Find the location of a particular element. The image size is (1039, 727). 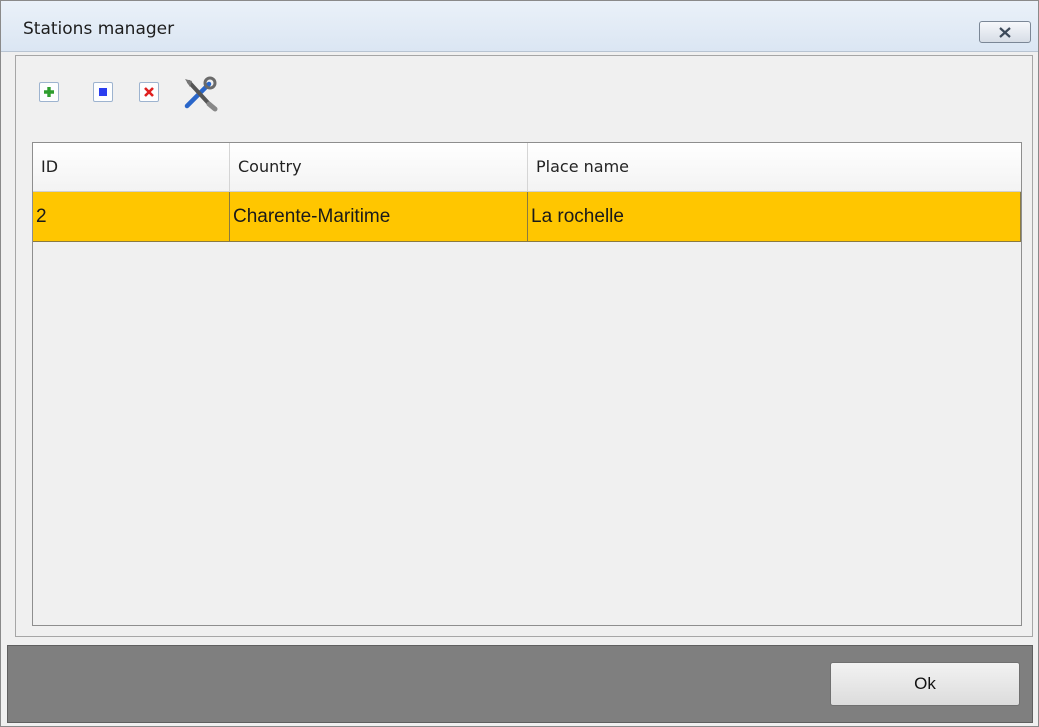

add-station-button is located at coordinates (49, 92).